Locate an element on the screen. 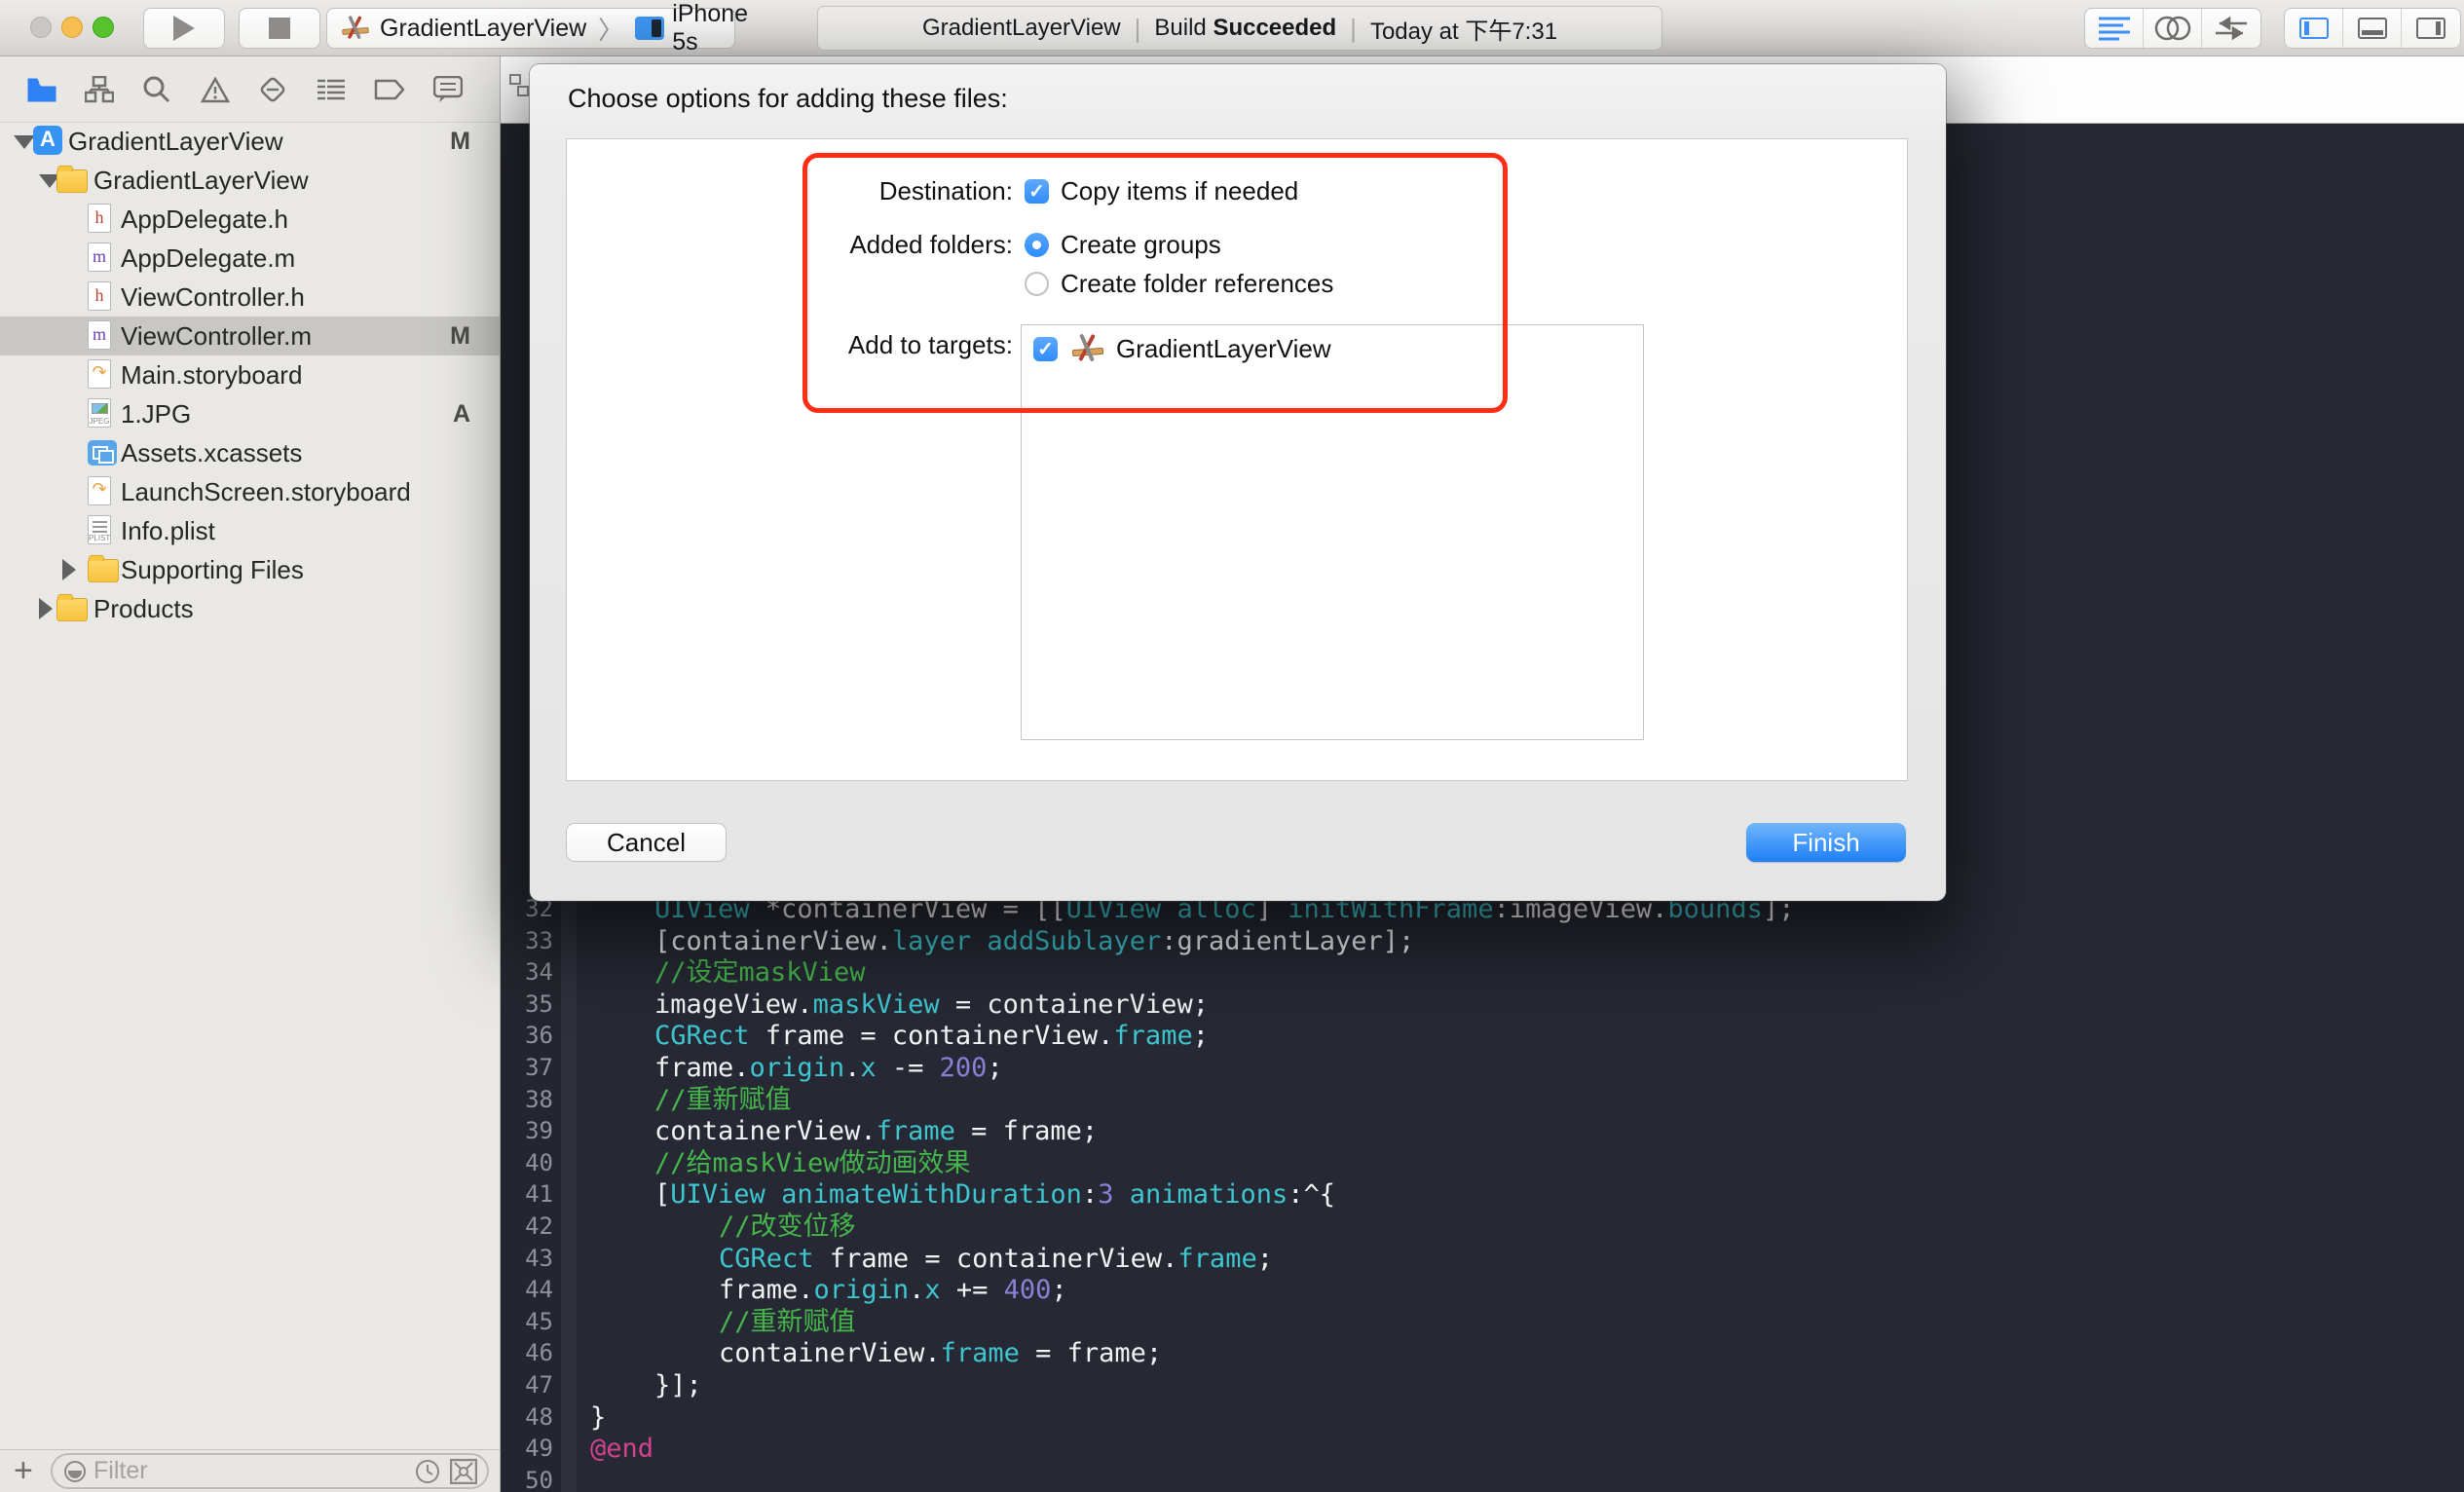  navigator-panel-button is located at coordinates (2314, 28).